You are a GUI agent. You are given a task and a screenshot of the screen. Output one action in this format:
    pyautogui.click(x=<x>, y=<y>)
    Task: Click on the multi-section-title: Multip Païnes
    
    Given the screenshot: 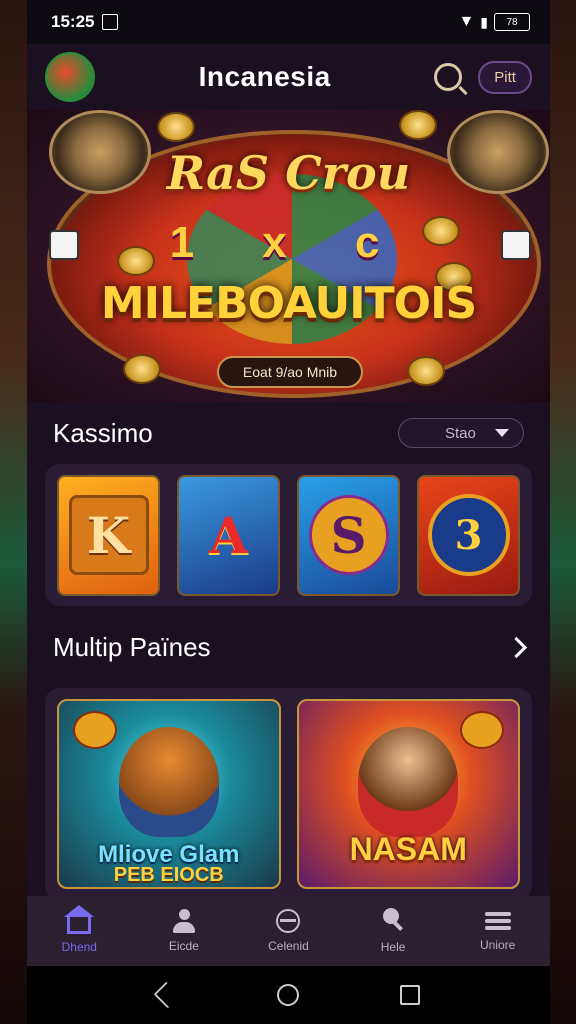 What is the action you would take?
    pyautogui.click(x=132, y=646)
    